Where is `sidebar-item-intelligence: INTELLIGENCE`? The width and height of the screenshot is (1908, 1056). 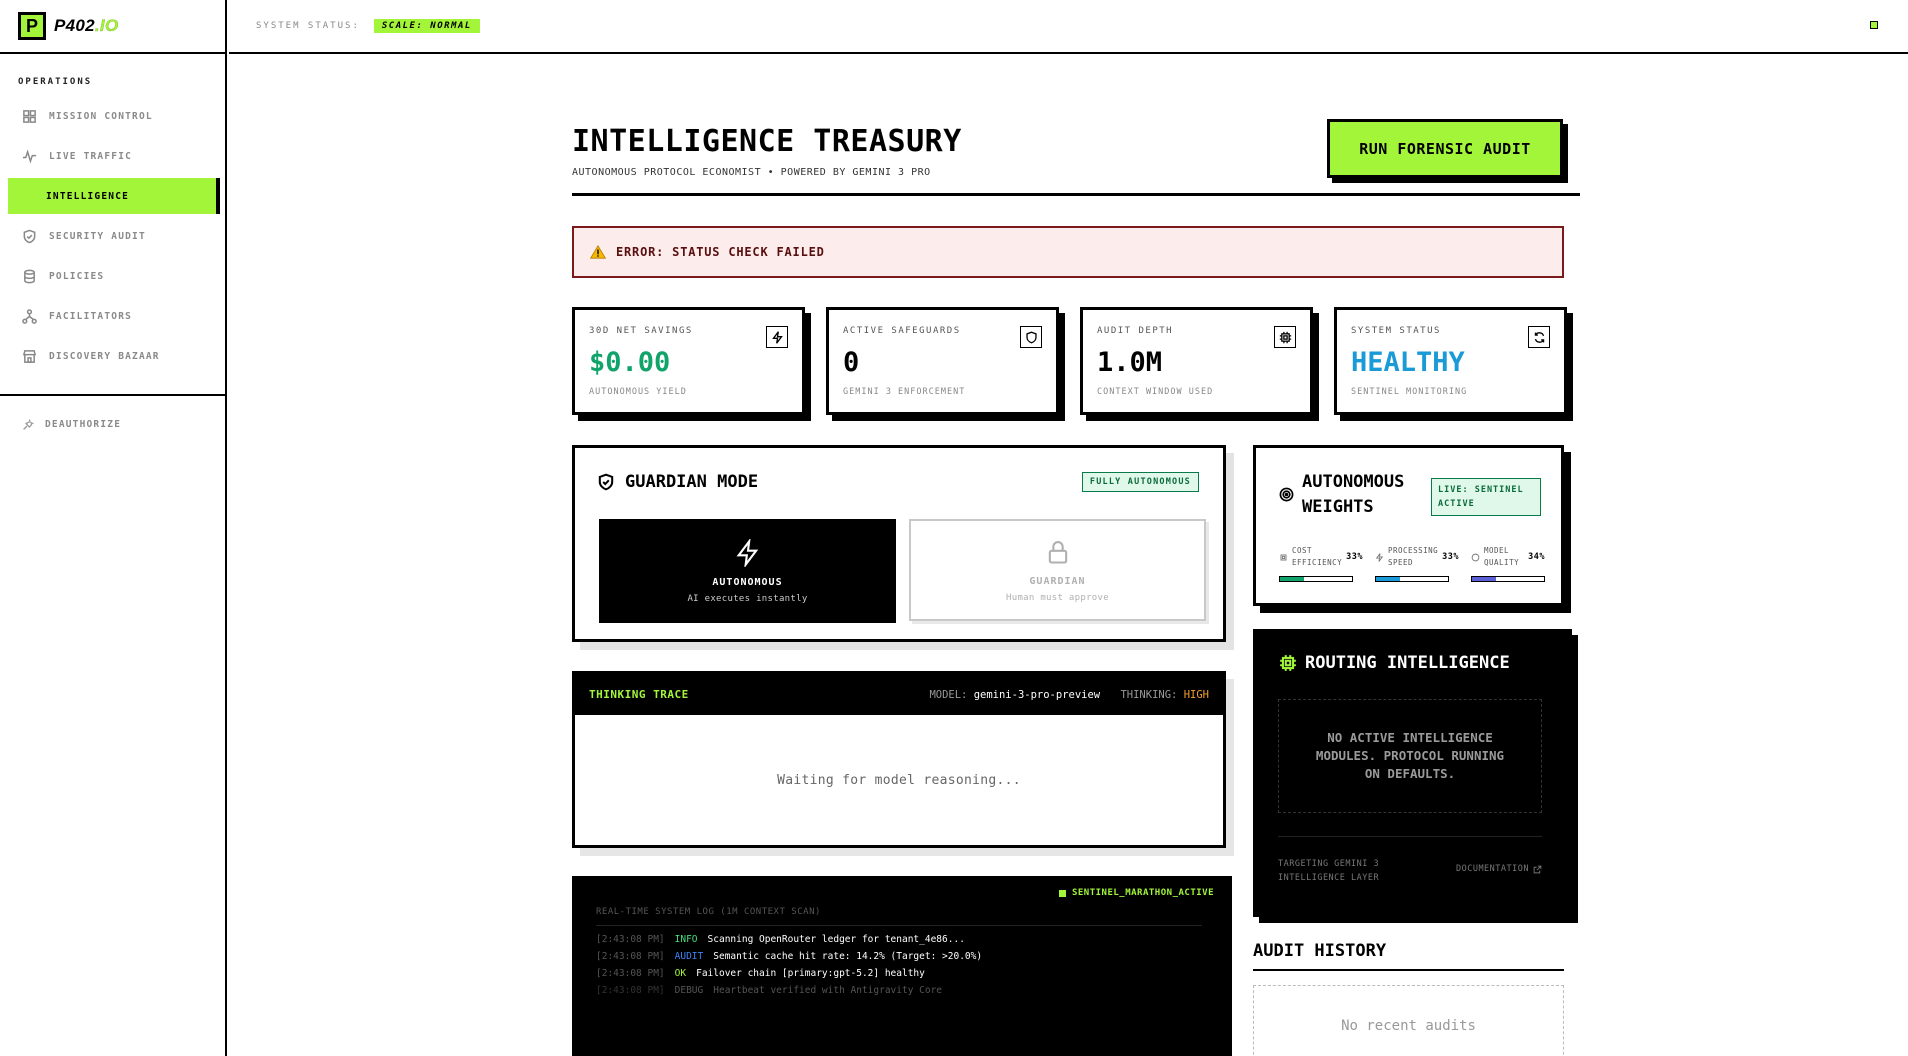 sidebar-item-intelligence: INTELLIGENCE is located at coordinates (114, 196).